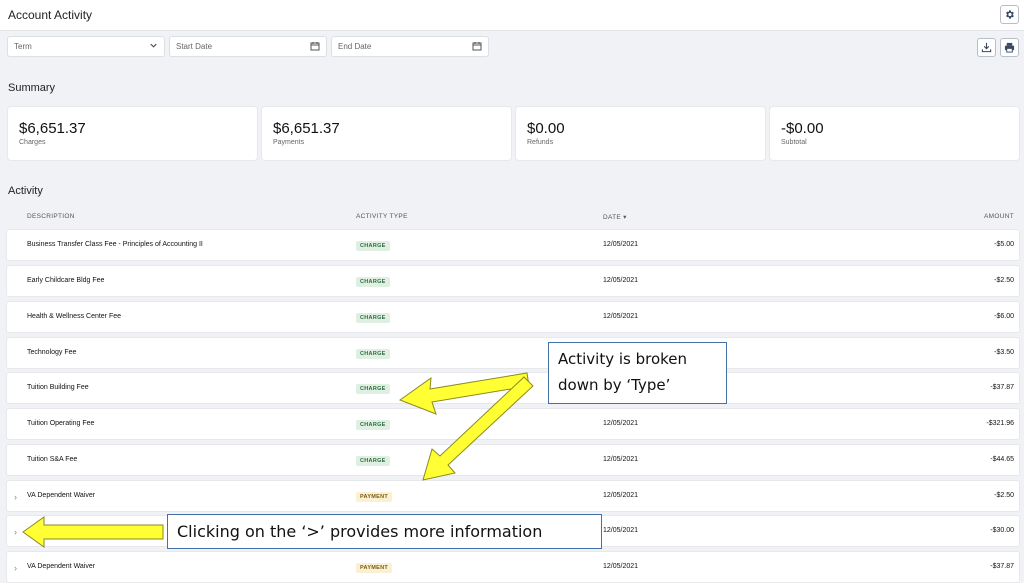  What do you see at coordinates (894, 133) in the screenshot?
I see `summary-card-subtotal: -$0.00 Subtotal` at bounding box center [894, 133].